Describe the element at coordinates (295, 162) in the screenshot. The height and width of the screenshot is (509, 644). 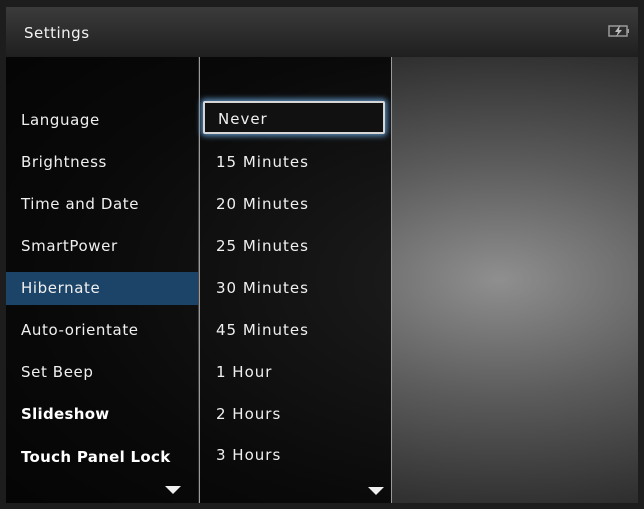
I see `option-15-minutes: 15 Minutes` at that location.